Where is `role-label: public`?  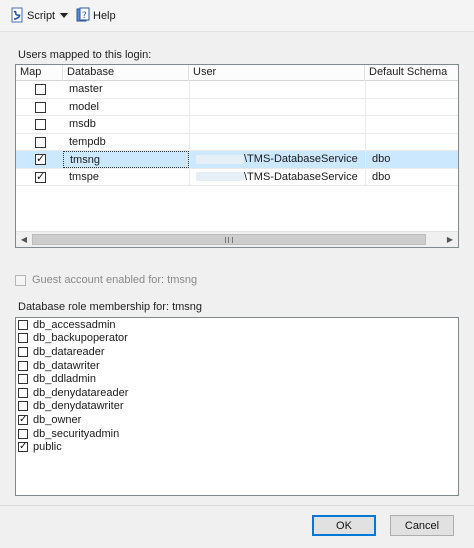 role-label: public is located at coordinates (47, 447).